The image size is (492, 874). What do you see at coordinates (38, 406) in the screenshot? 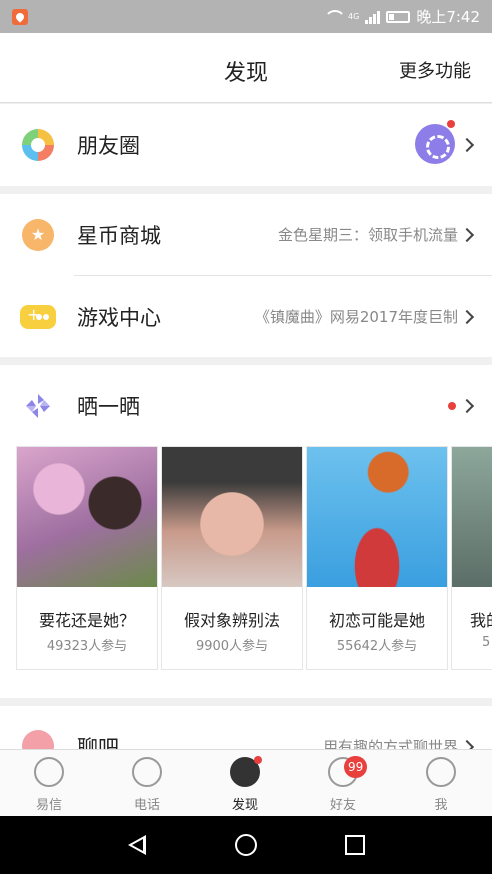
I see `pinwheel-icon` at bounding box center [38, 406].